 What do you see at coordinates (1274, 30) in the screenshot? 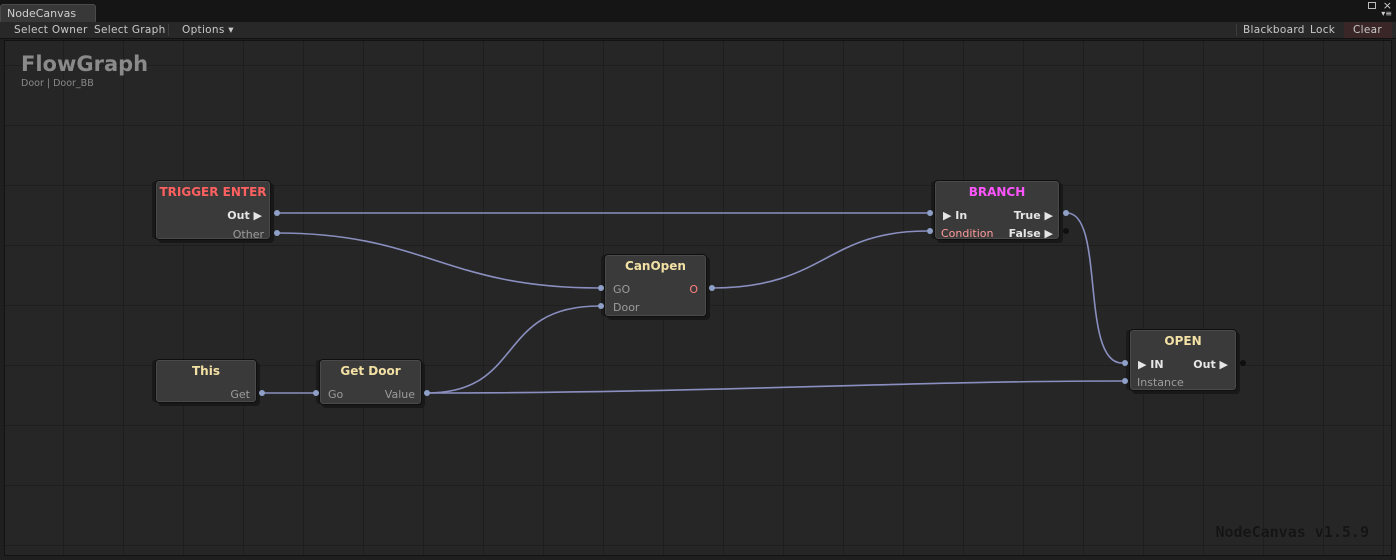
I see `blackboard-button: Blackboard` at bounding box center [1274, 30].